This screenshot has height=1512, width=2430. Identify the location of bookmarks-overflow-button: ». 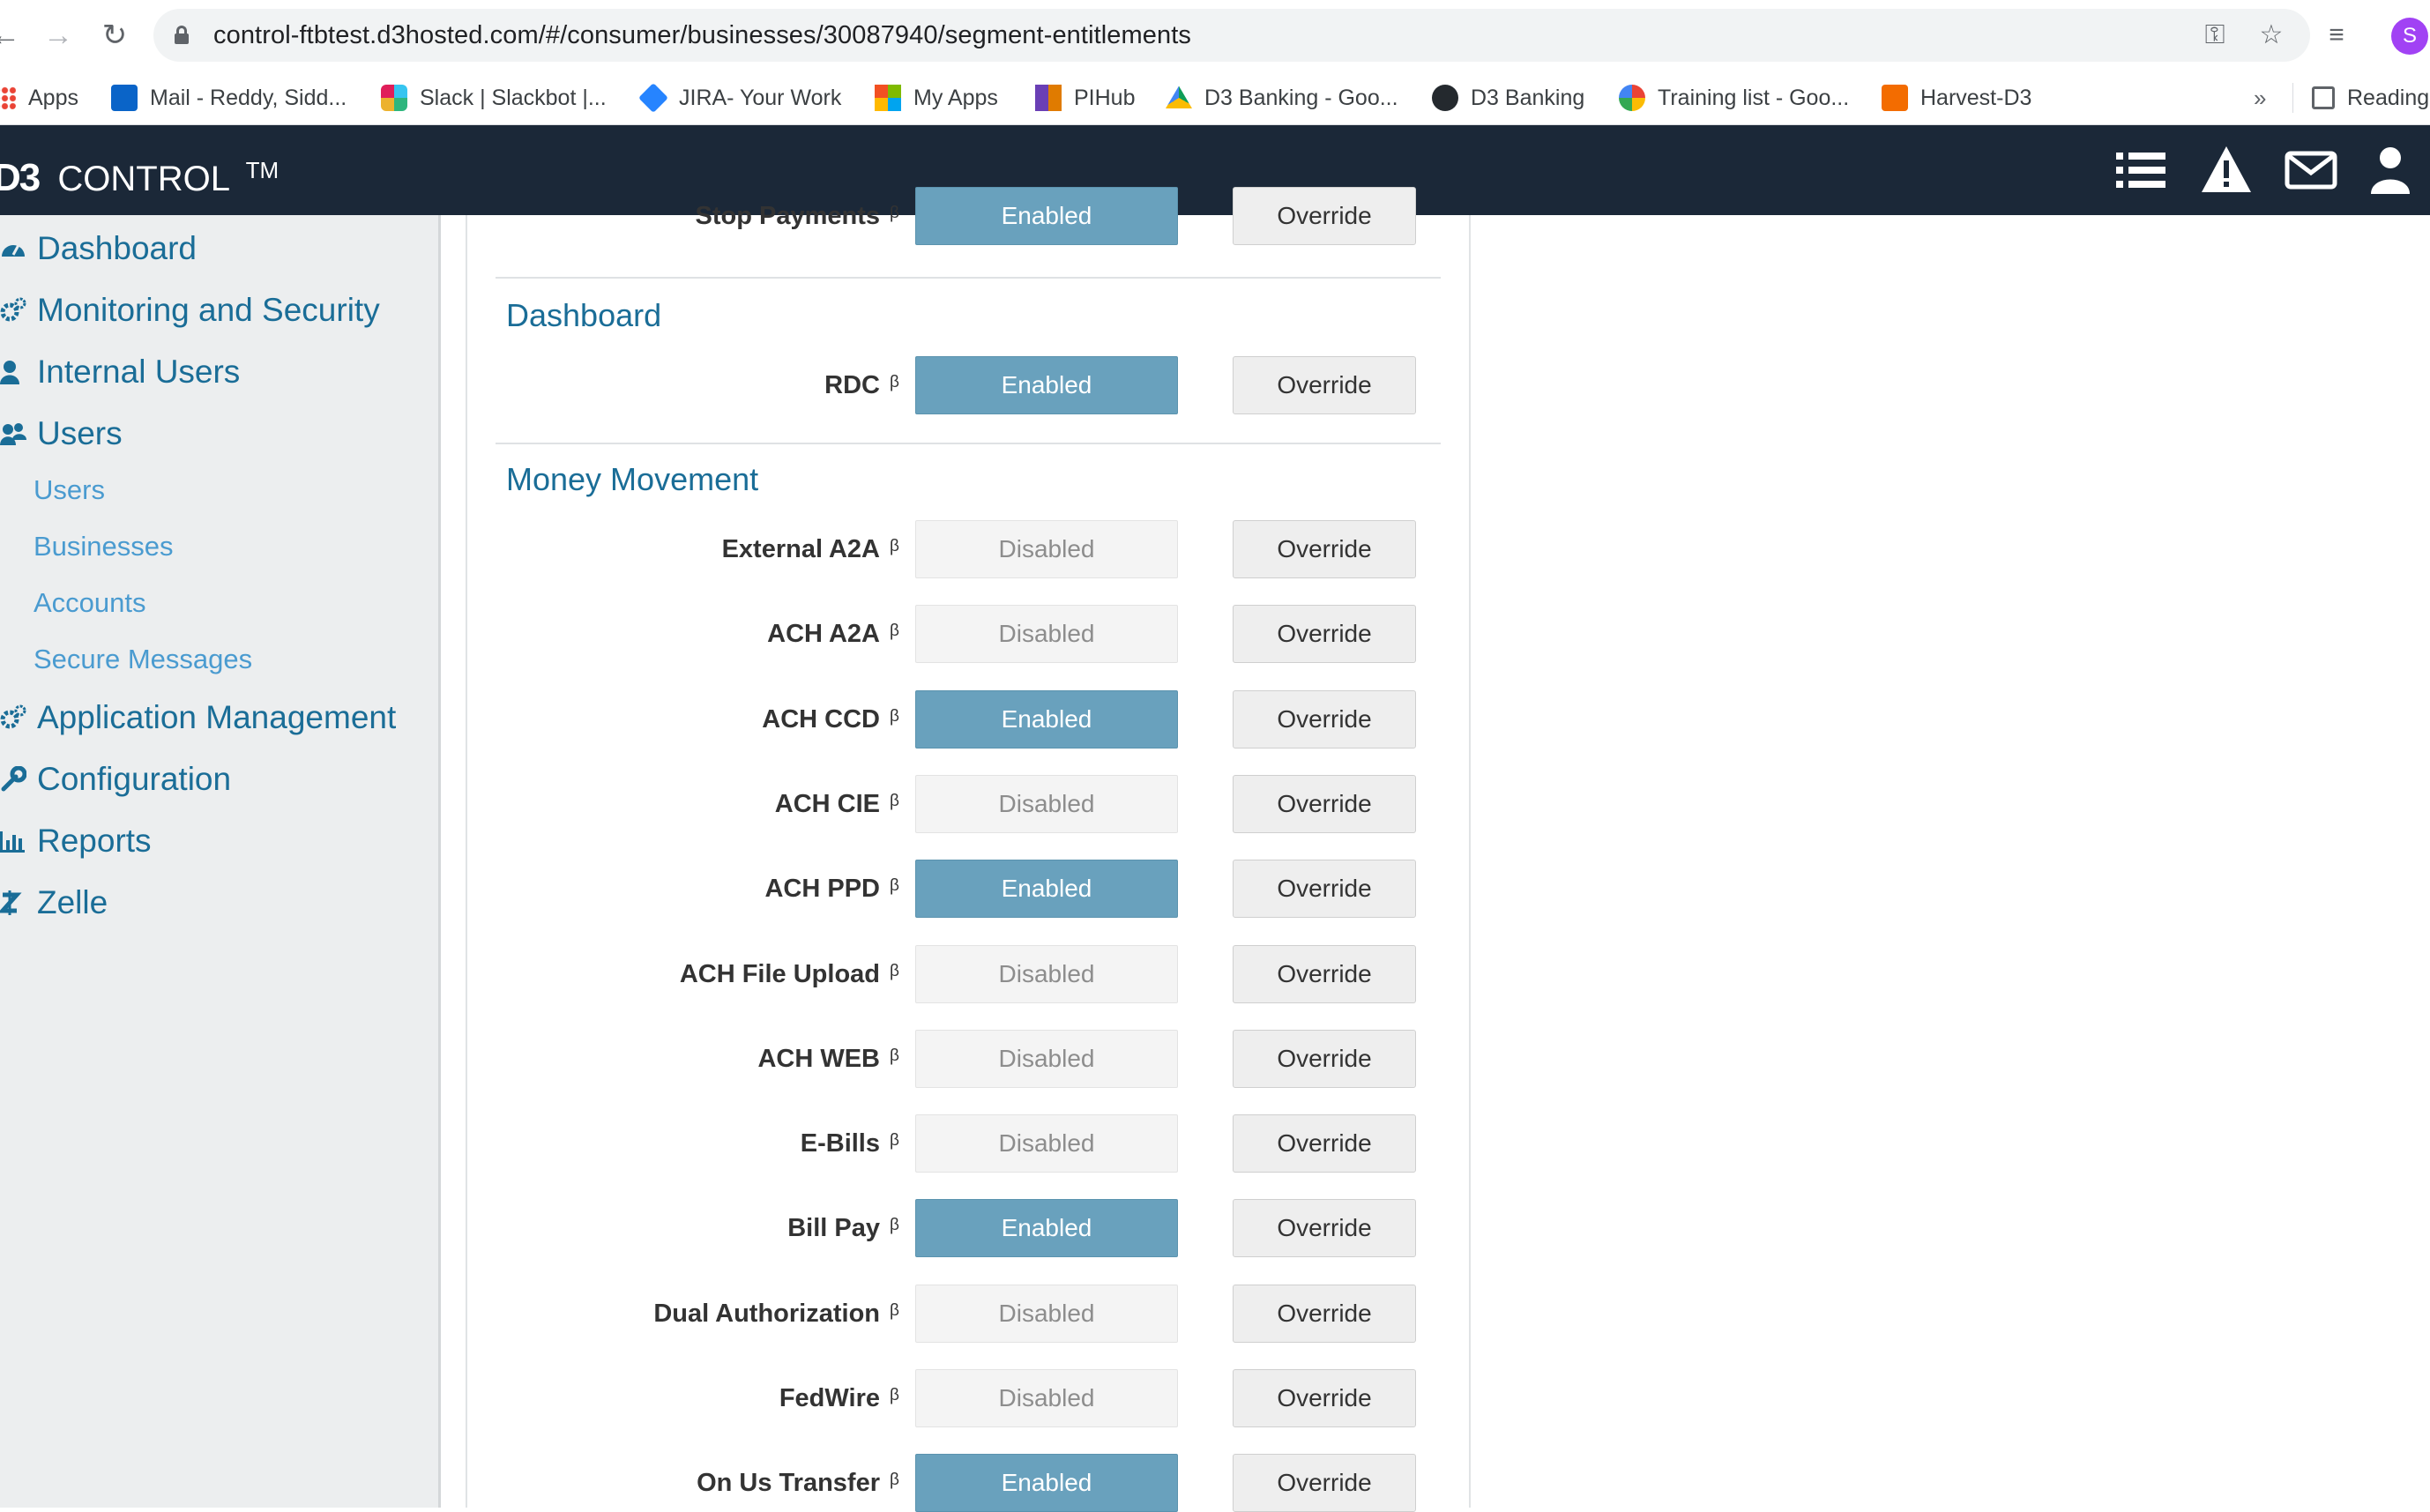
(2260, 98).